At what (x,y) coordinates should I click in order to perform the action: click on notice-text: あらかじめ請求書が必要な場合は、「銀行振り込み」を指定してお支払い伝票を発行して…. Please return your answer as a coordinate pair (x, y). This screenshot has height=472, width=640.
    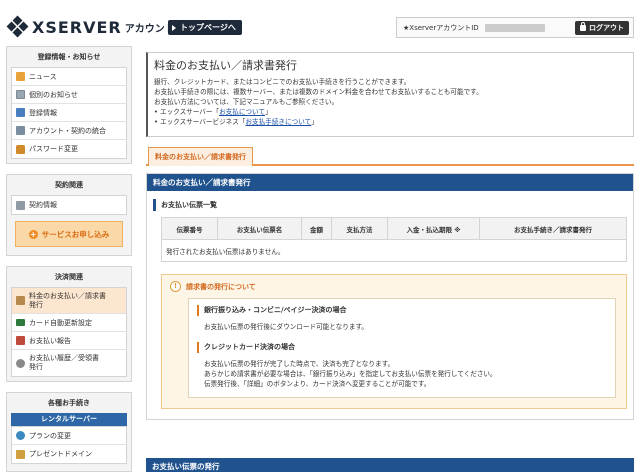
    Looking at the image, I should click on (350, 374).